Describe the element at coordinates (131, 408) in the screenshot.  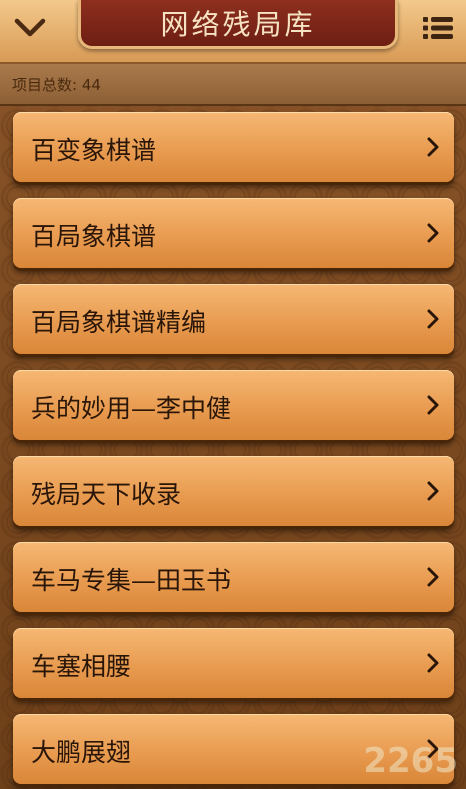
I see `list-item-label: 兵的妙用—李中健` at that location.